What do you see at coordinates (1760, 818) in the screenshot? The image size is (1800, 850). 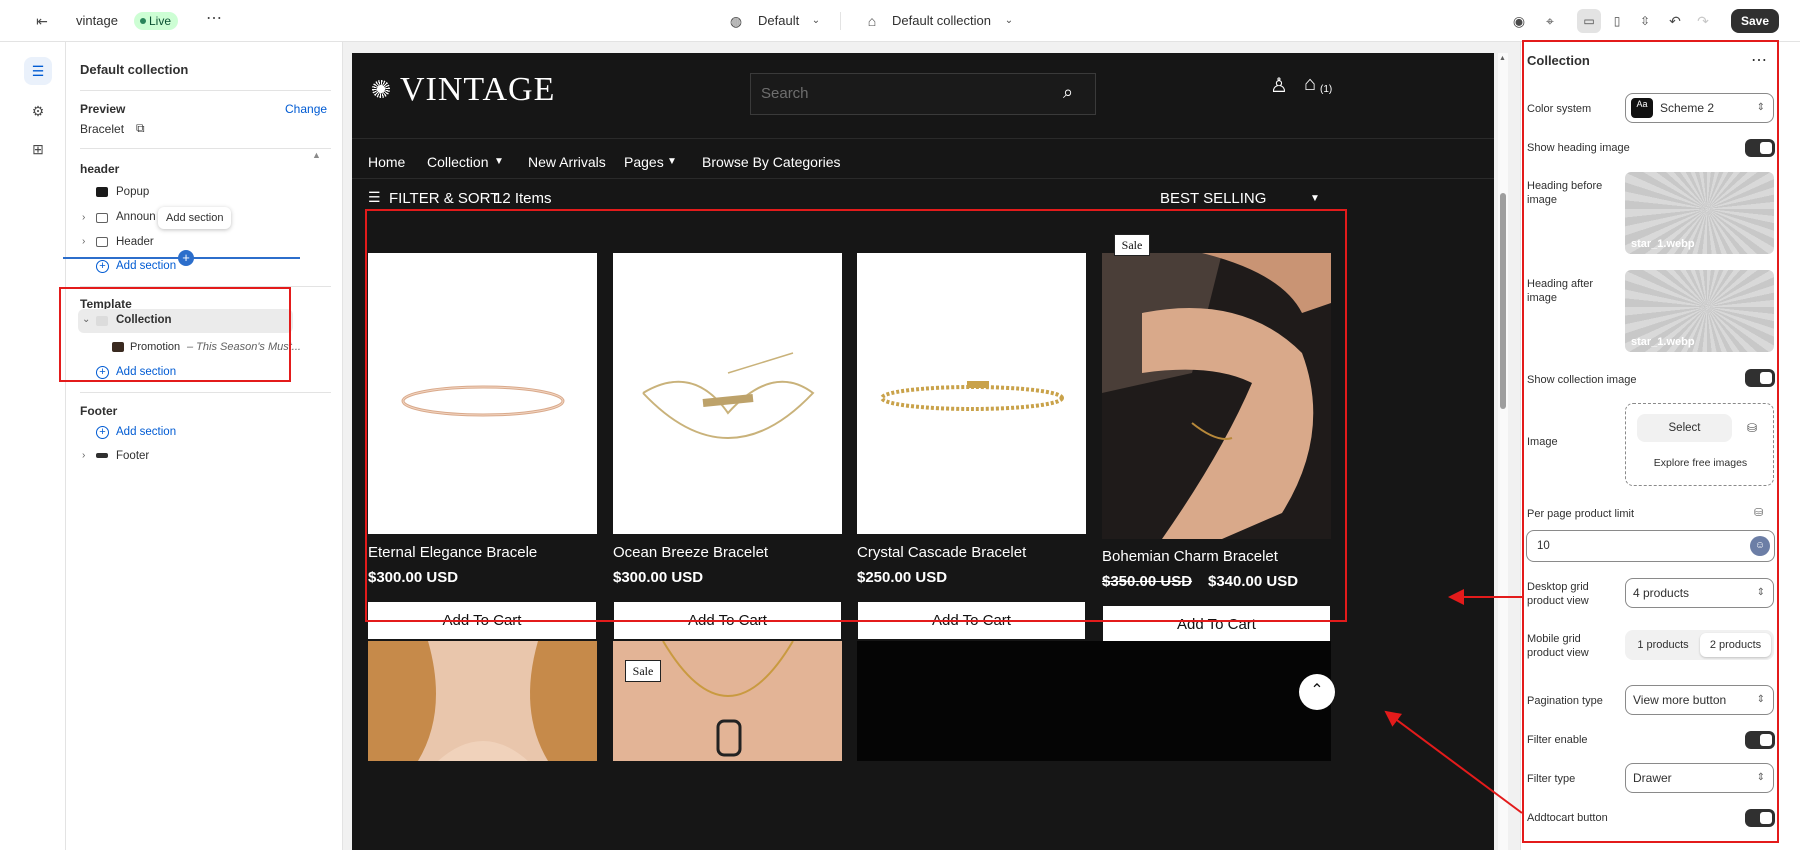 I see `addtocart-toggle` at bounding box center [1760, 818].